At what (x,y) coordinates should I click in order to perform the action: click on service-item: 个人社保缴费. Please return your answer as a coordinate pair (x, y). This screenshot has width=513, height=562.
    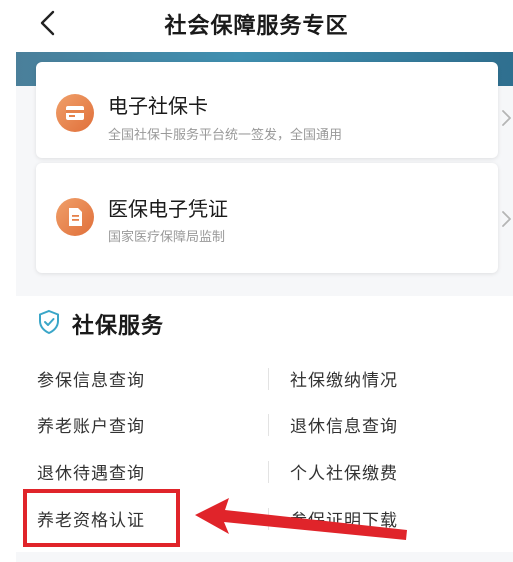
    Looking at the image, I should click on (344, 471).